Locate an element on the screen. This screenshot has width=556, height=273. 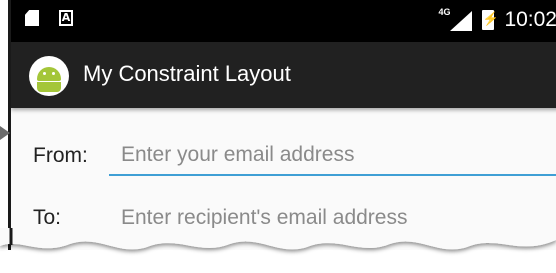
pointer-arrow-icon is located at coordinates (5, 133).